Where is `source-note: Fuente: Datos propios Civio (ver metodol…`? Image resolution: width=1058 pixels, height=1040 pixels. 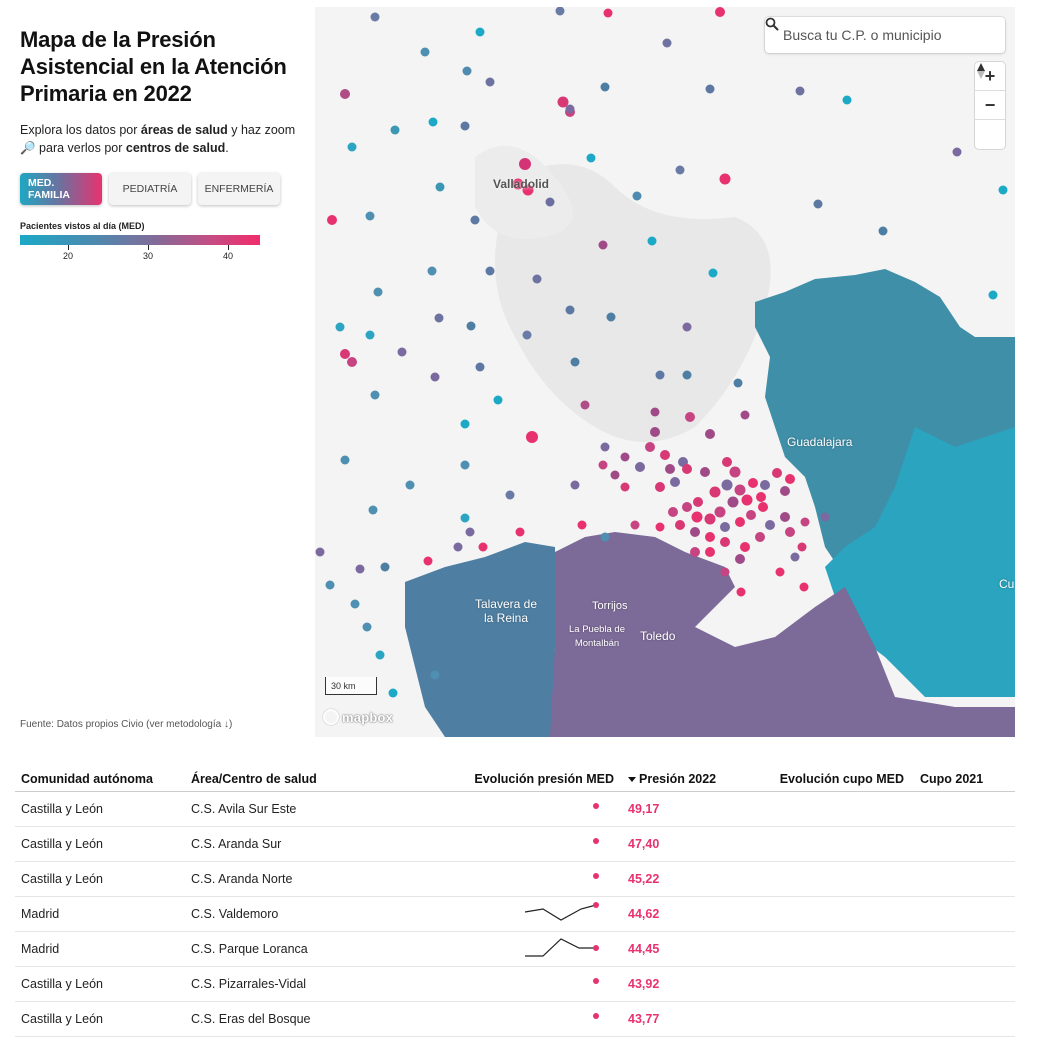 source-note: Fuente: Datos propios Civio (ver metodol… is located at coordinates (126, 724).